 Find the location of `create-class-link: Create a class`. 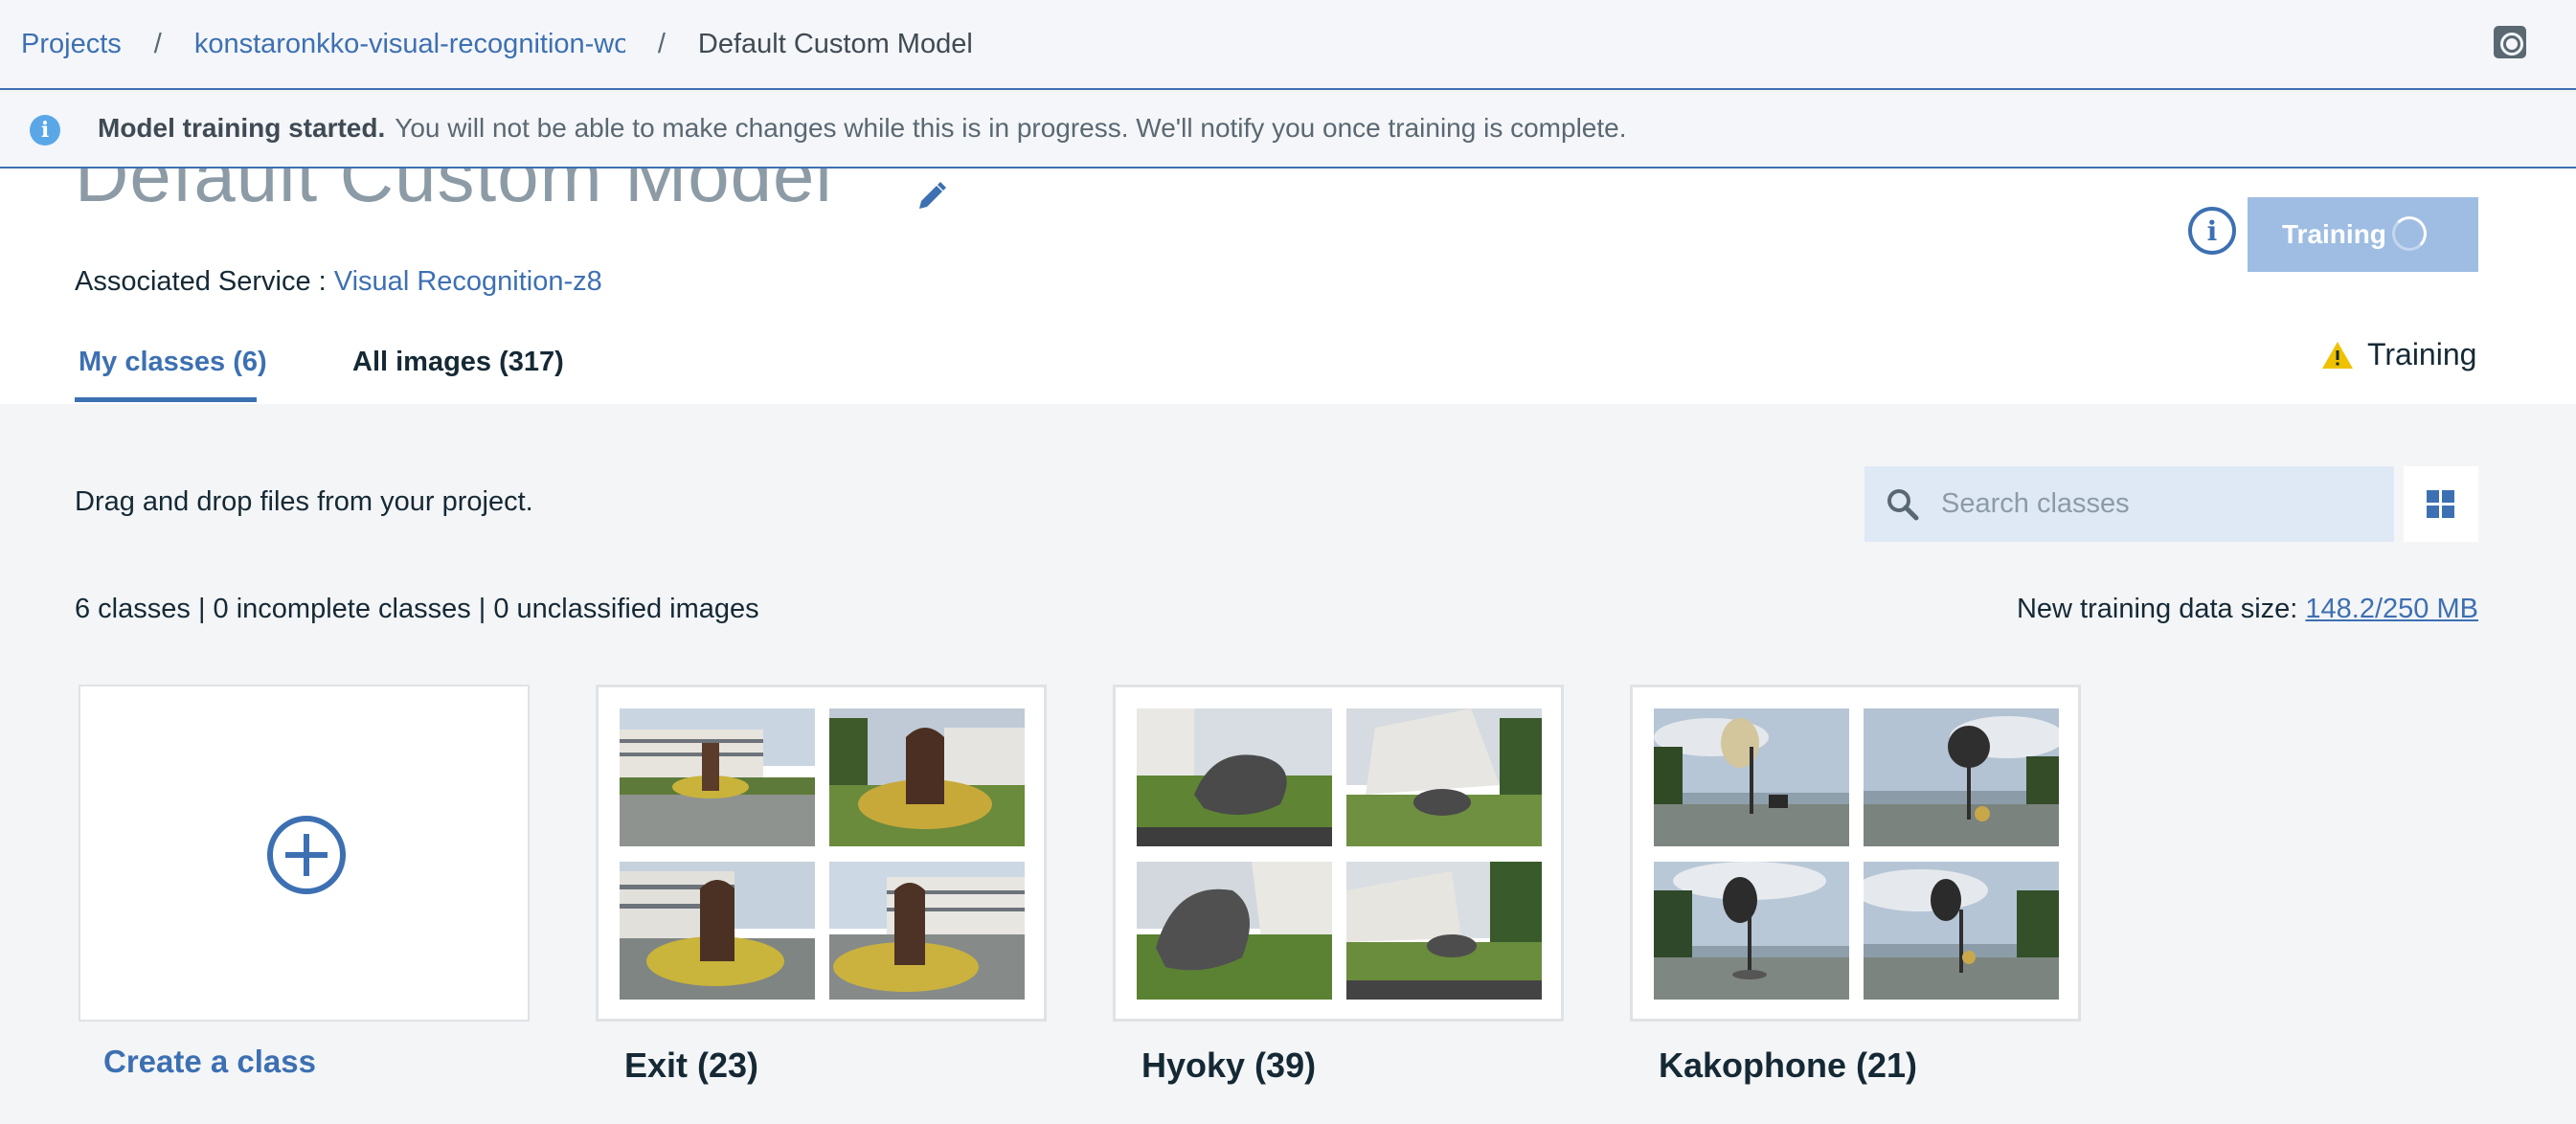

create-class-link: Create a class is located at coordinates (209, 1062).